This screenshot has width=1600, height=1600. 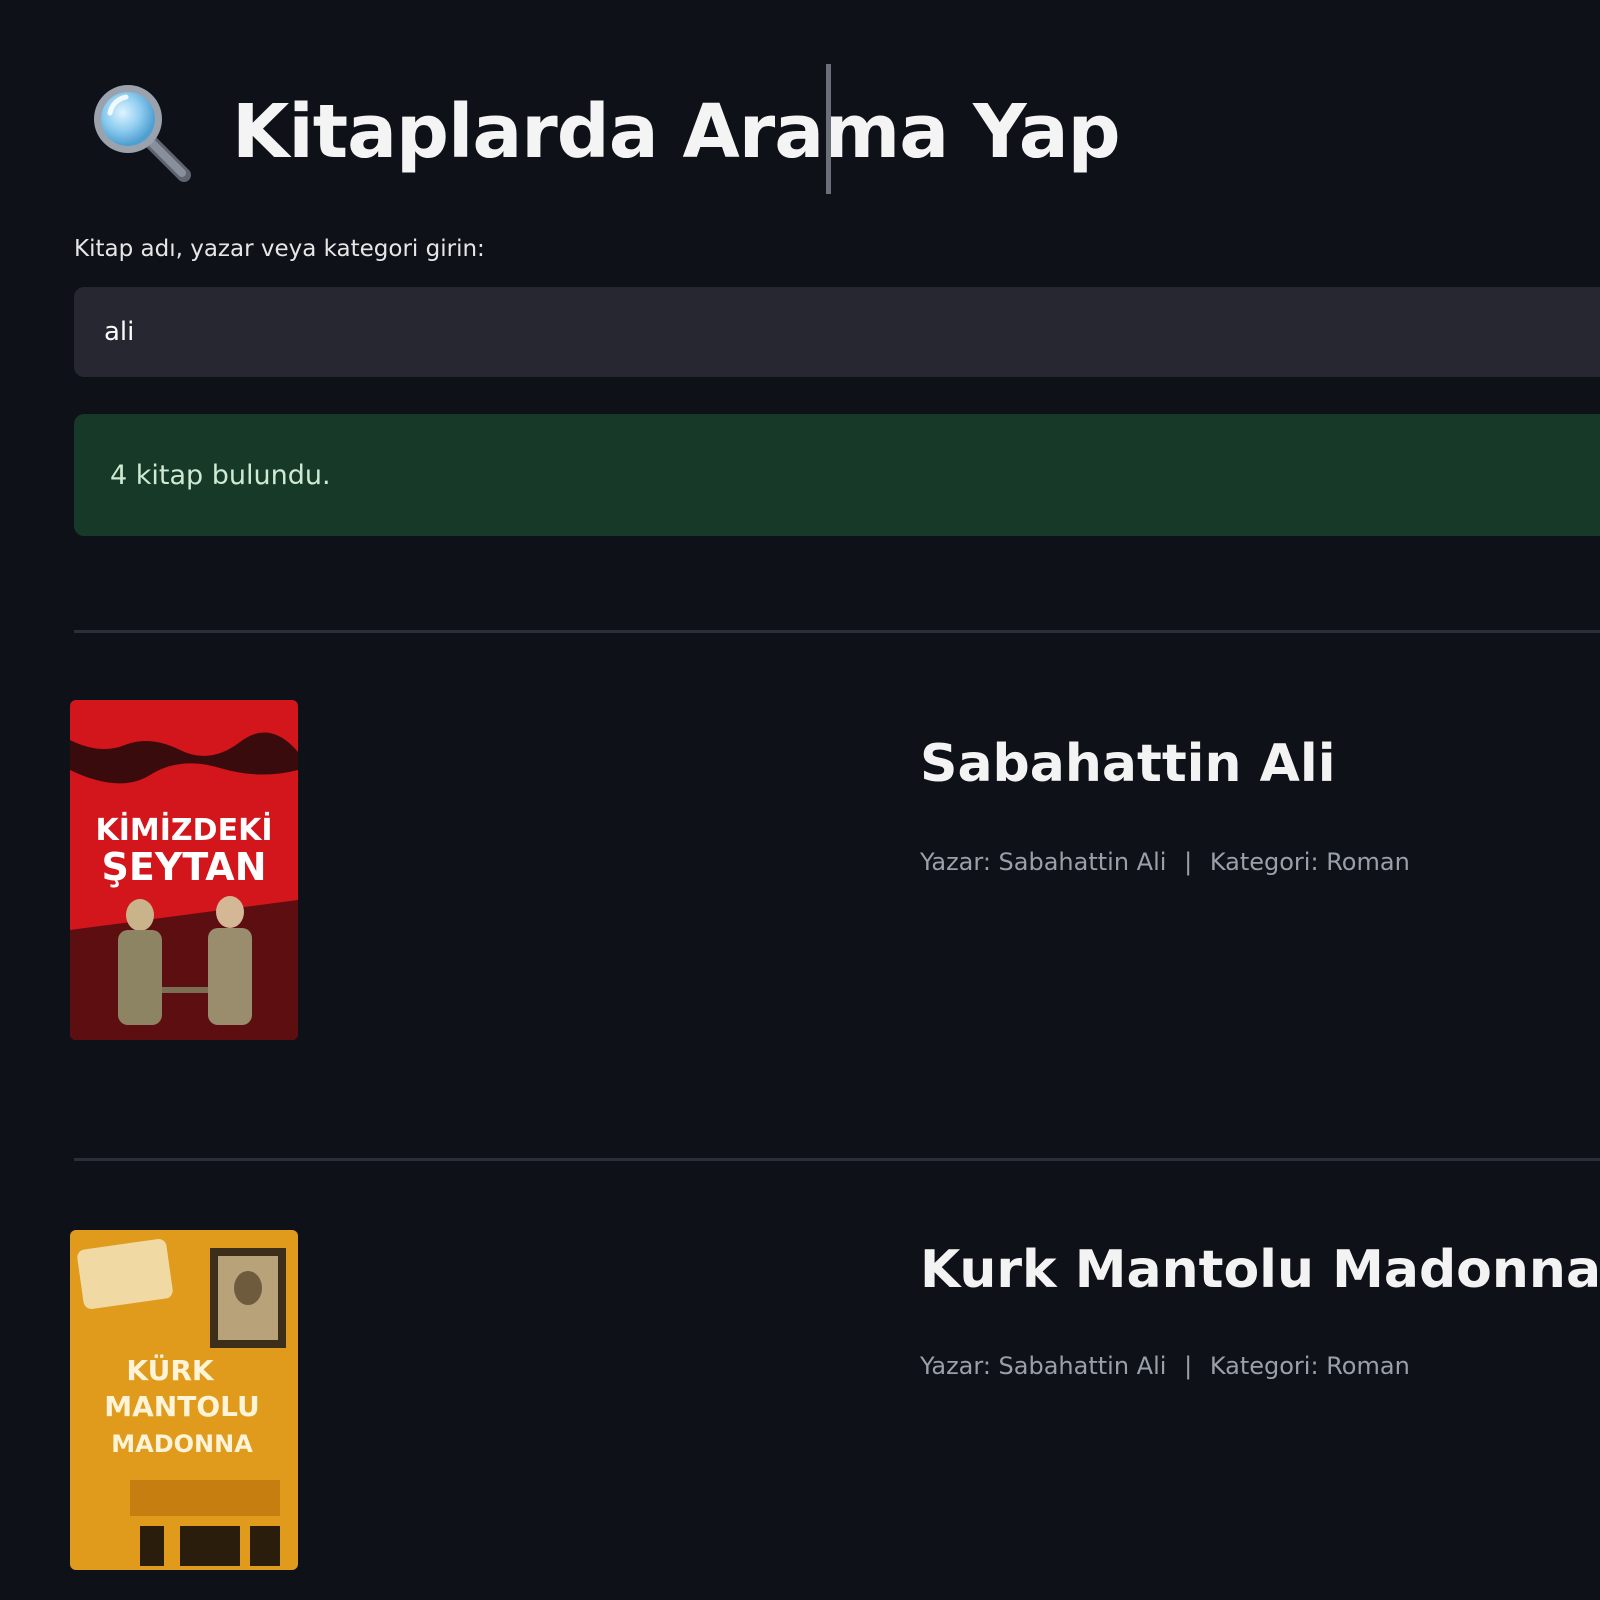 What do you see at coordinates (181, 1406) in the screenshot?
I see `svg-text: MANTOLU` at bounding box center [181, 1406].